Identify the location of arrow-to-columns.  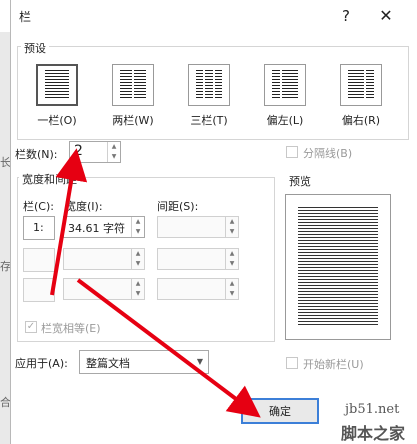
(69, 222).